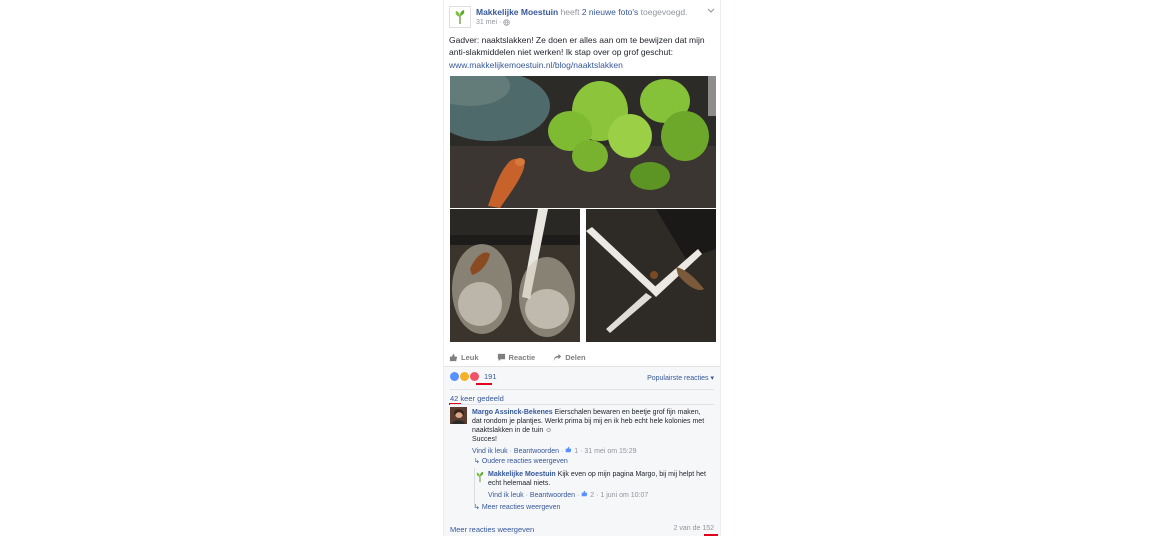  Describe the element at coordinates (552, 495) in the screenshot. I see `reply-reply-link: Beantwoorden` at that location.